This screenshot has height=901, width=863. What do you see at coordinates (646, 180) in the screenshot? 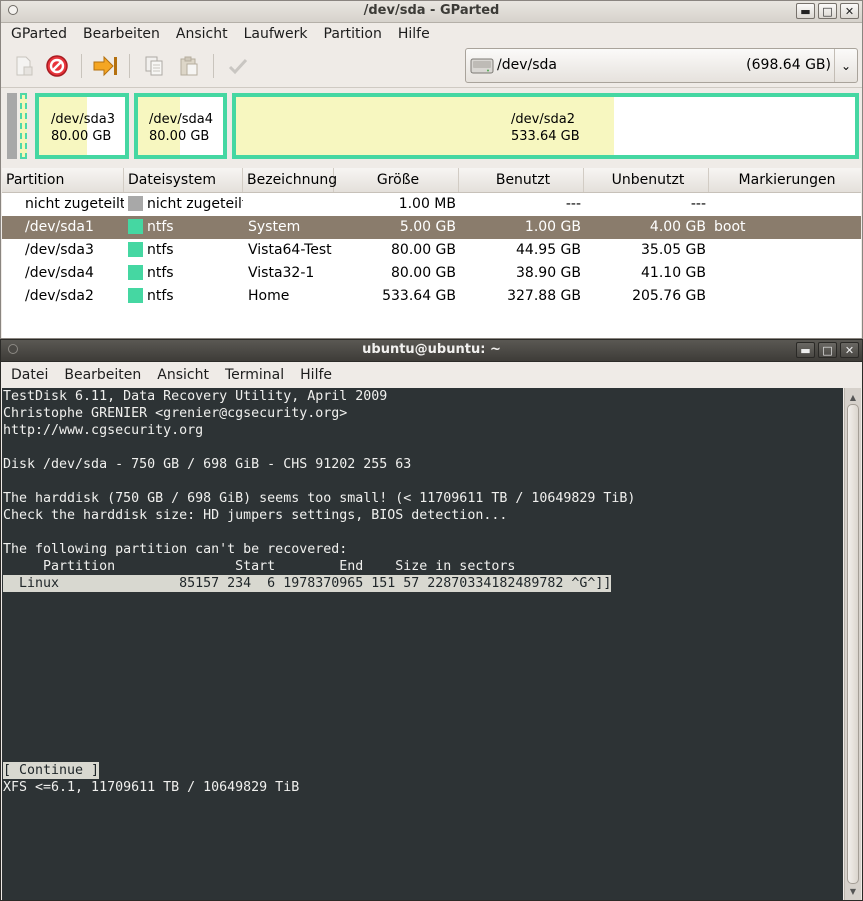
I see `column-unbenutzt: Unbenutzt` at bounding box center [646, 180].